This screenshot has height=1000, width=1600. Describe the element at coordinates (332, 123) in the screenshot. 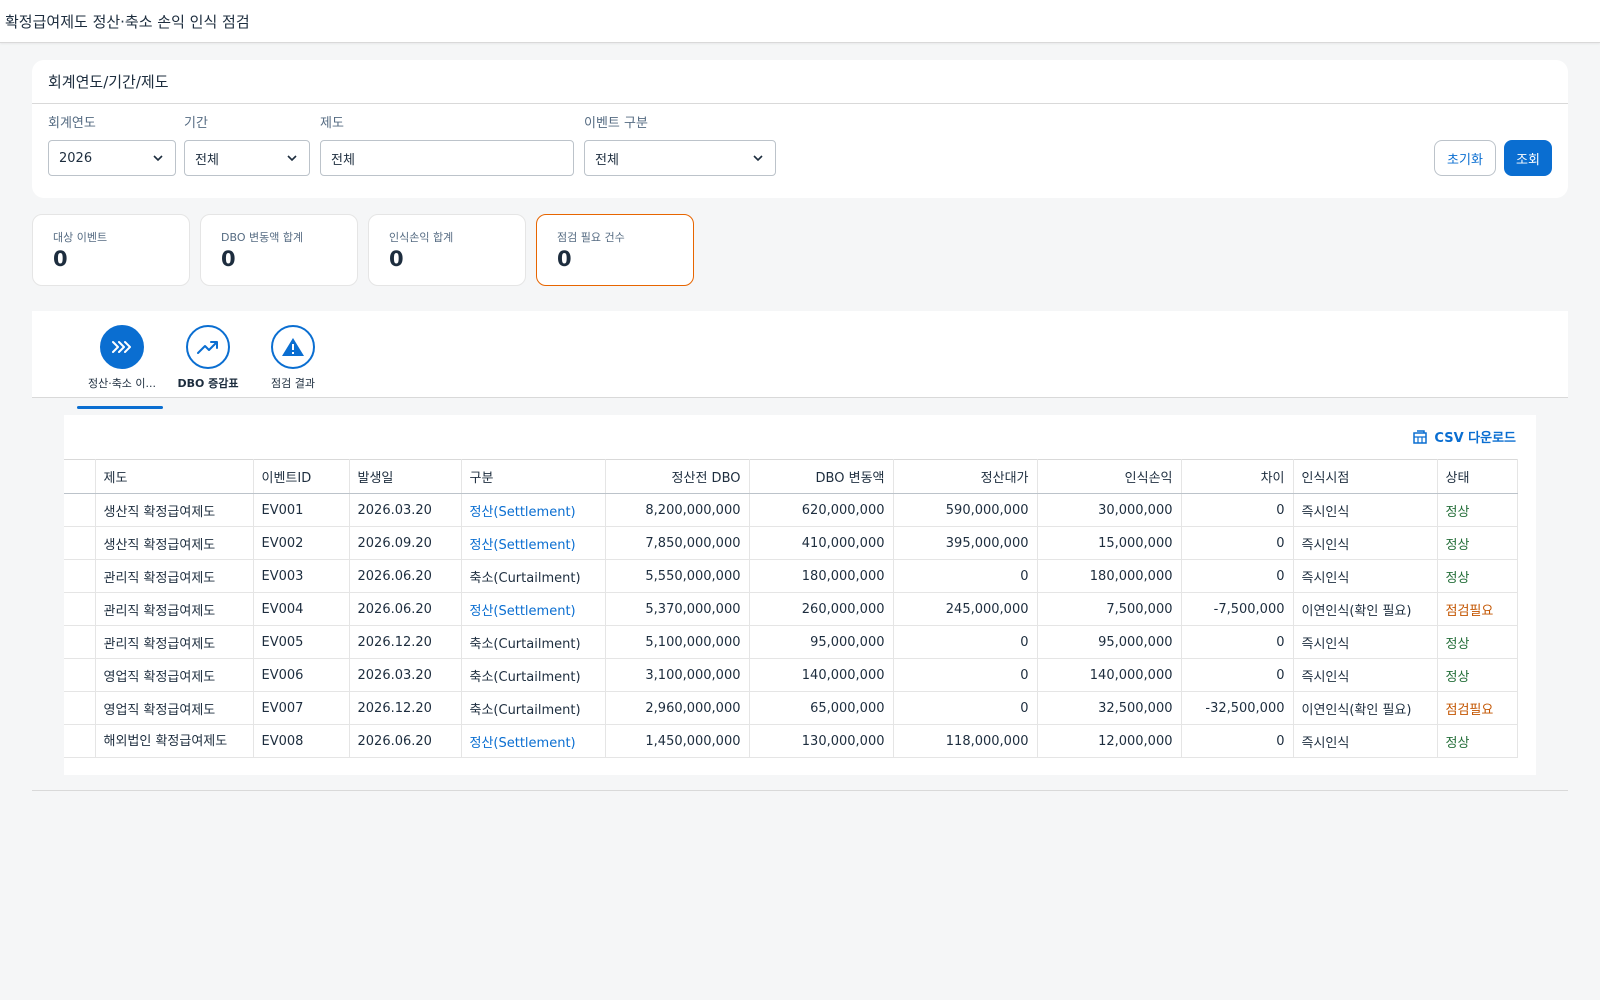

I see `plan-label: 제도` at that location.